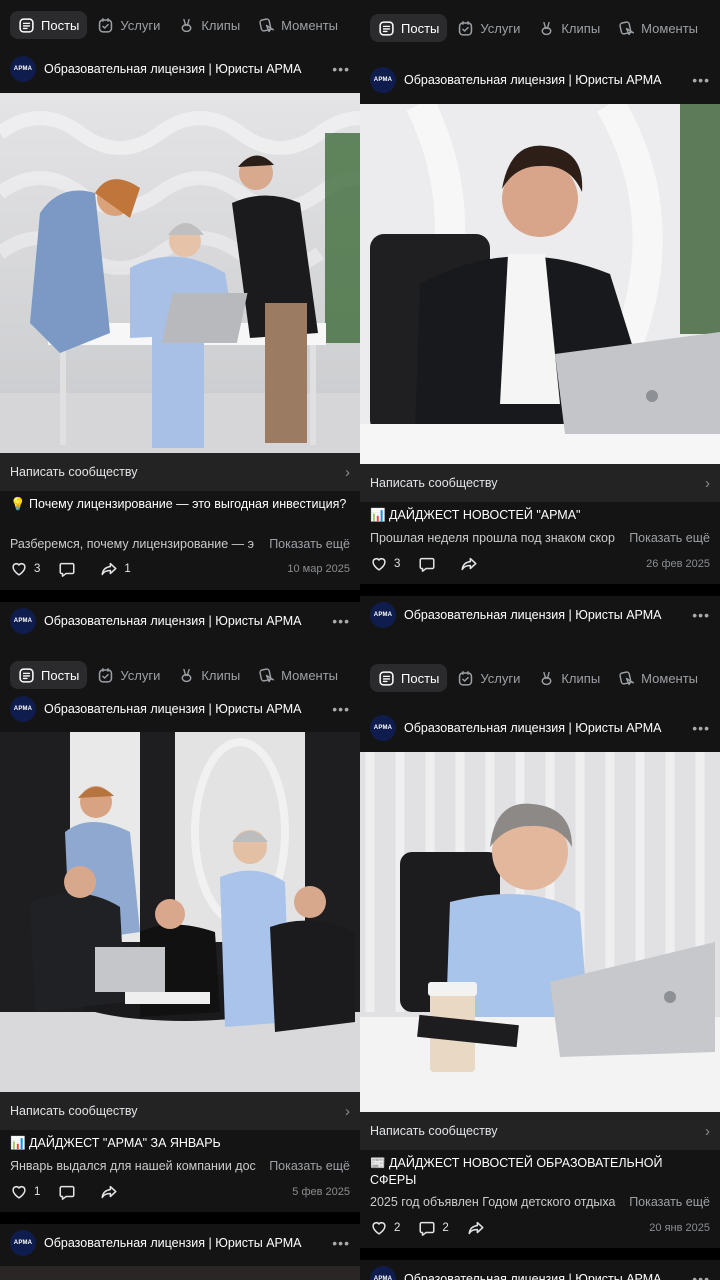 The image size is (720, 1280). Describe the element at coordinates (318, 569) in the screenshot. I see `post-date: 10 мар 2025` at that location.